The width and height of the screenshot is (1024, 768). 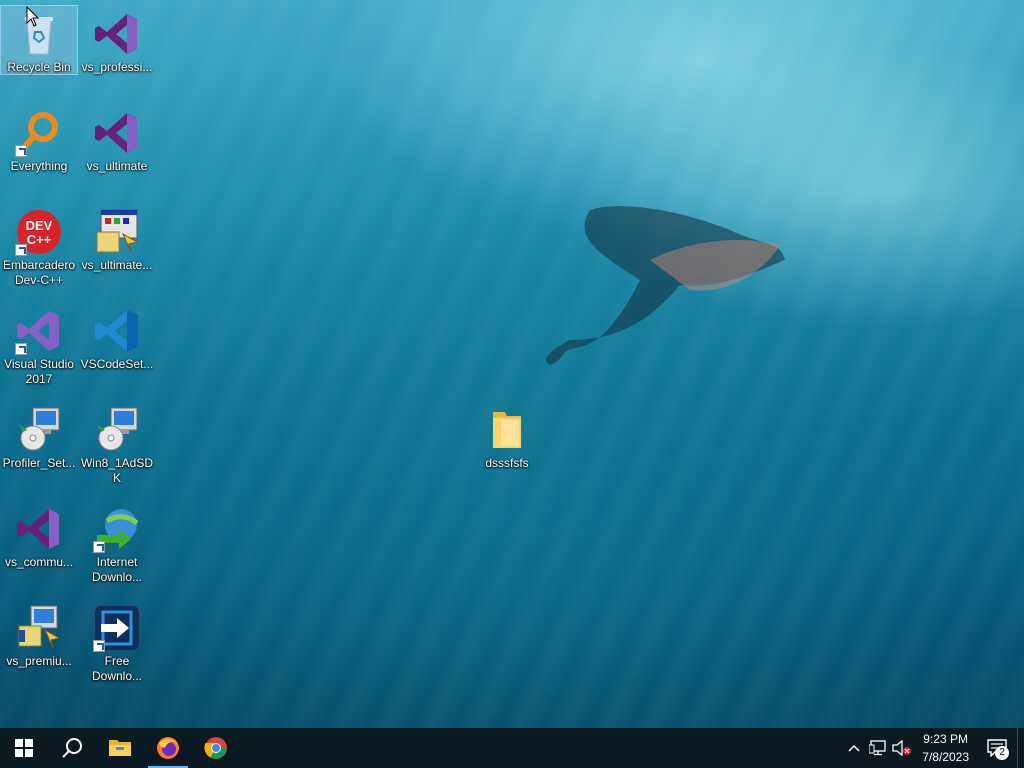 I want to click on vscode-icon, so click(x=117, y=331).